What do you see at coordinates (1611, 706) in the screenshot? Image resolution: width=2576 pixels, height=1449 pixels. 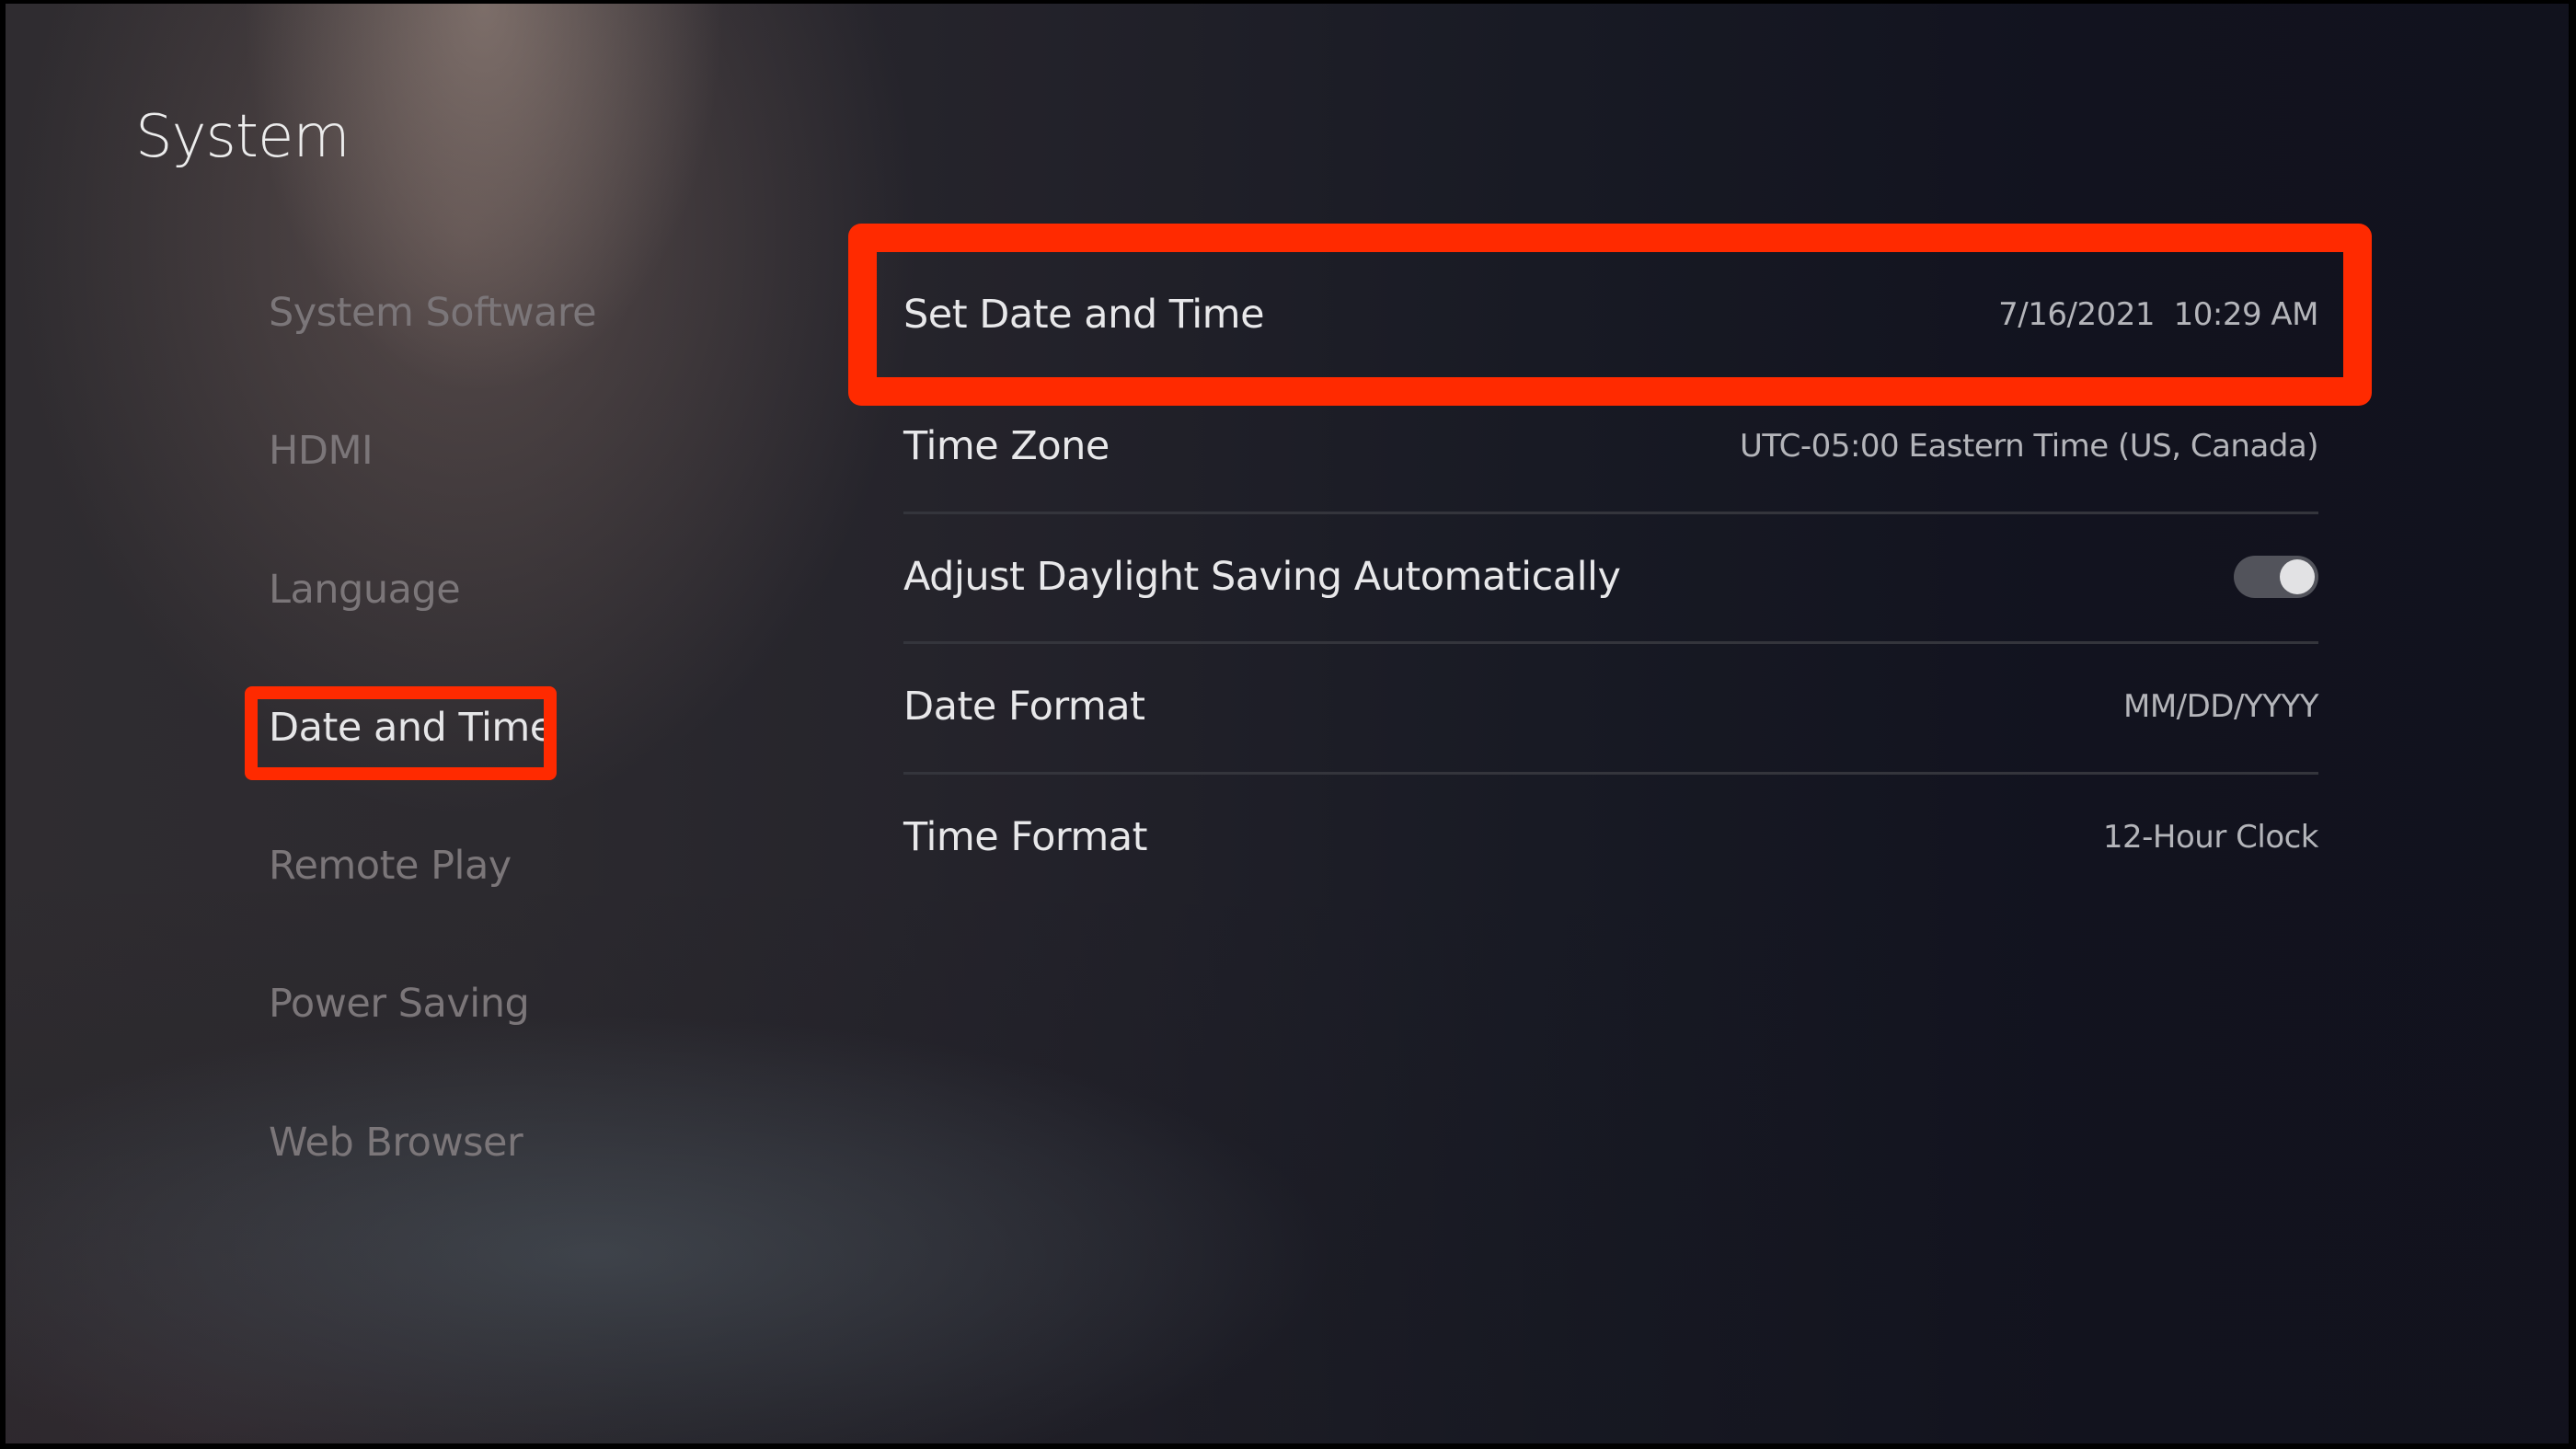 I see `setting-row-date-format: Date Format MM/DD/YYYY` at bounding box center [1611, 706].